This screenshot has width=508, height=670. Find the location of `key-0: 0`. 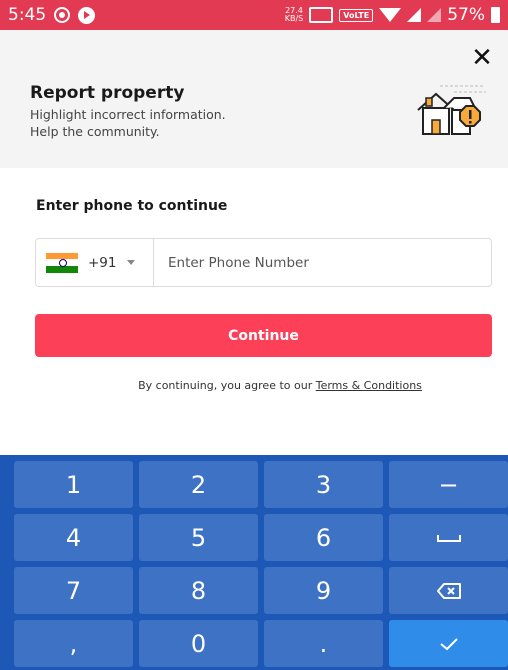

key-0: 0 is located at coordinates (198, 643).